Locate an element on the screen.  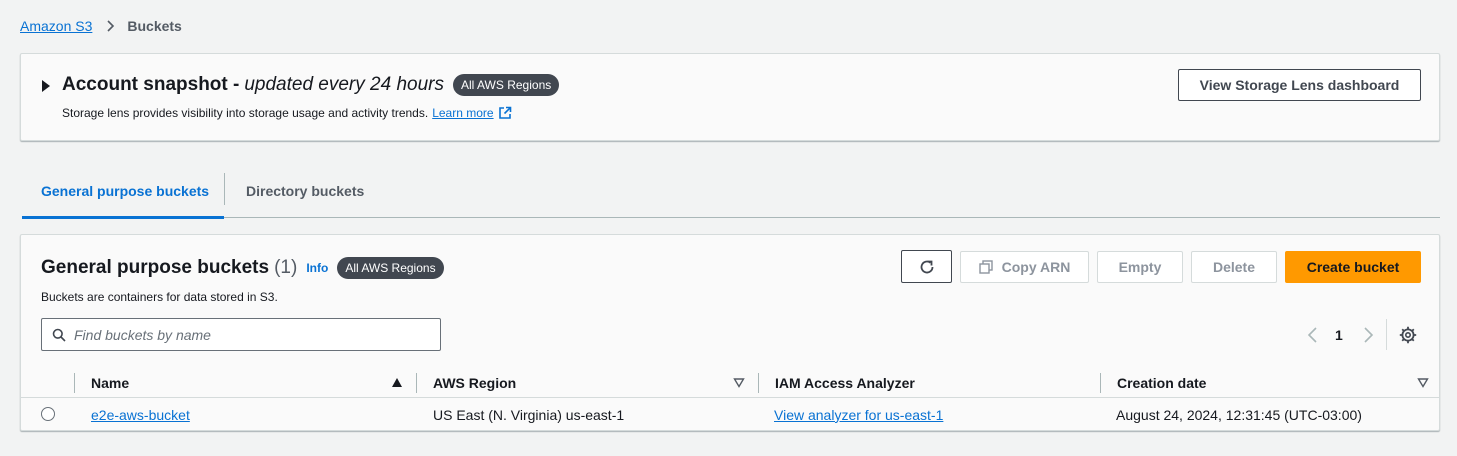
sort-ascending-icon is located at coordinates (397, 382).